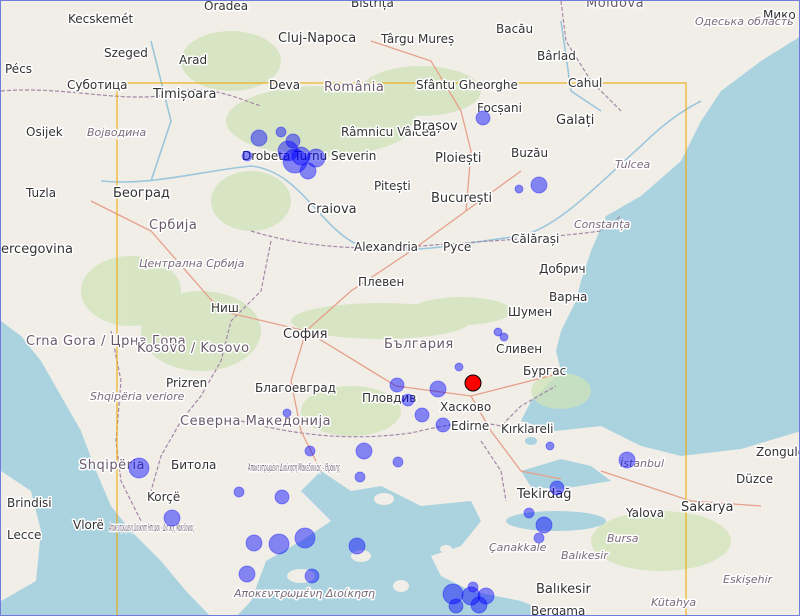 Image resolution: width=800 pixels, height=616 pixels. Describe the element at coordinates (284, 85) in the screenshot. I see `label-deva: Deva` at that location.